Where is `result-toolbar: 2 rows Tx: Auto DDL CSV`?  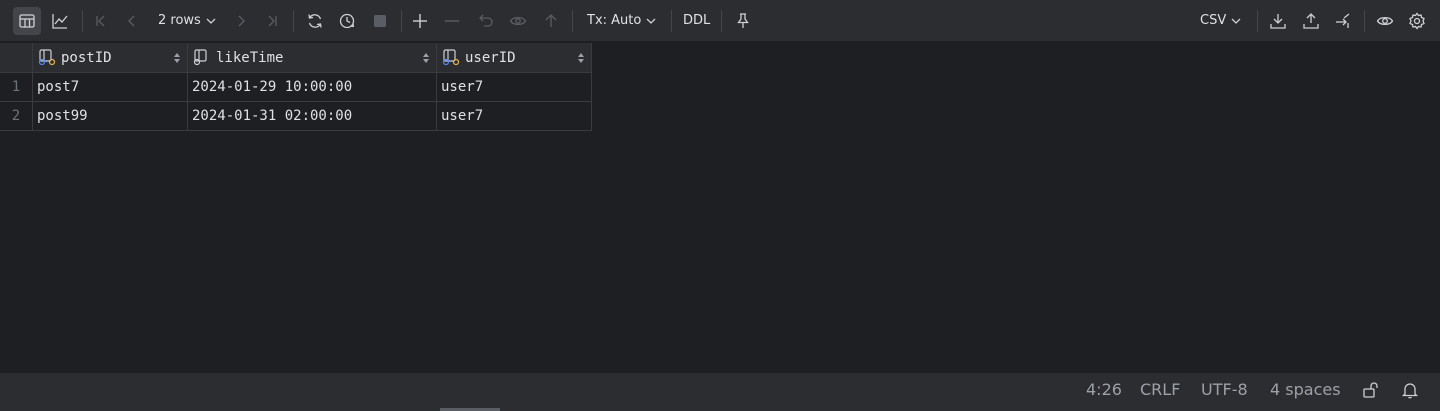 result-toolbar: 2 rows Tx: Auto DDL CSV is located at coordinates (720, 21).